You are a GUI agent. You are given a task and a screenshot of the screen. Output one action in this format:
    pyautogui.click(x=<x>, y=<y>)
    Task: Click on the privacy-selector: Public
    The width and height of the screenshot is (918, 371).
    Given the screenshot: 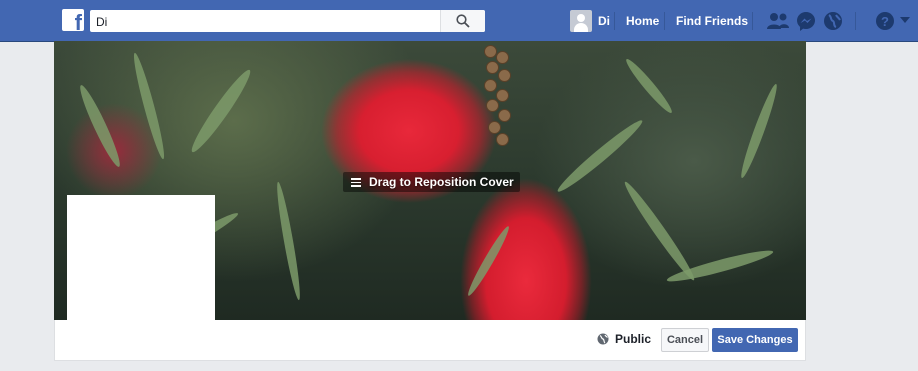 What is the action you would take?
    pyautogui.click(x=624, y=339)
    